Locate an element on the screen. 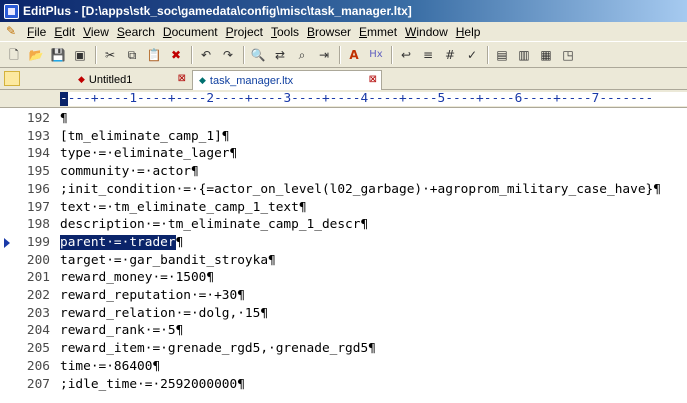 The image size is (687, 403). toolbar: 🗋 📂 💾 ▣ ✂ ⧉ 📋 ✖ ↶ ↷ 🔍 ⇄ ⌕ ⇥ A Hx ↩ ≡ # ✓ ▤ ▥ ▦ ◳ is located at coordinates (343, 54).